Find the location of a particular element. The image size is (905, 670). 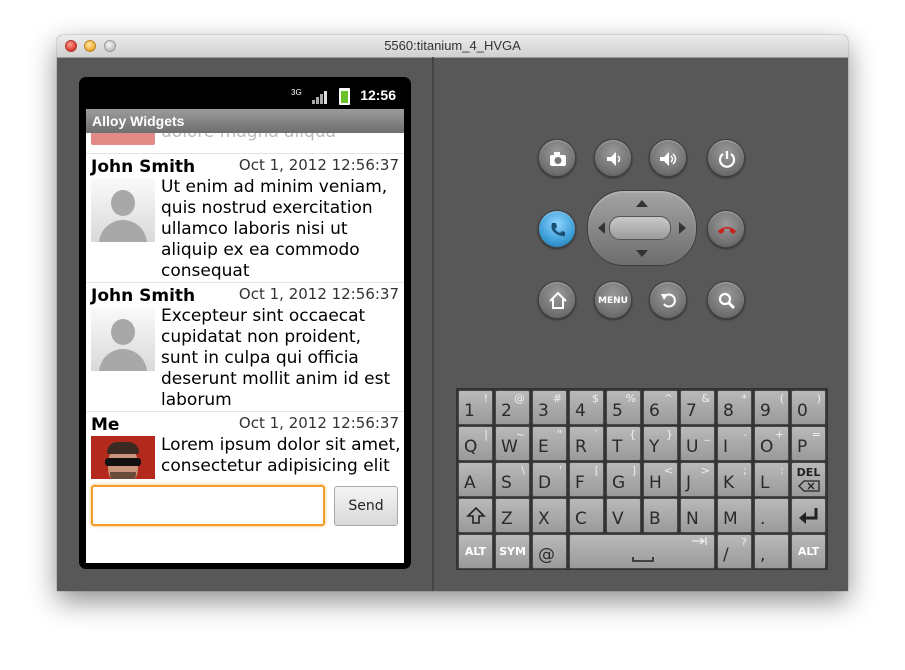

key-at: @ is located at coordinates (549, 551).